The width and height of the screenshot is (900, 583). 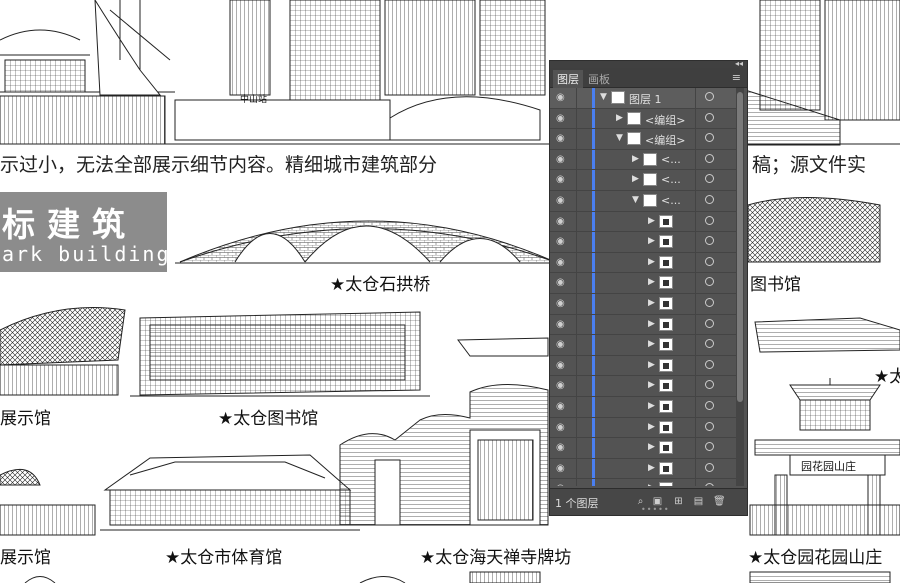 What do you see at coordinates (645, 99) in the screenshot?
I see `layer-name: 图层 1` at bounding box center [645, 99].